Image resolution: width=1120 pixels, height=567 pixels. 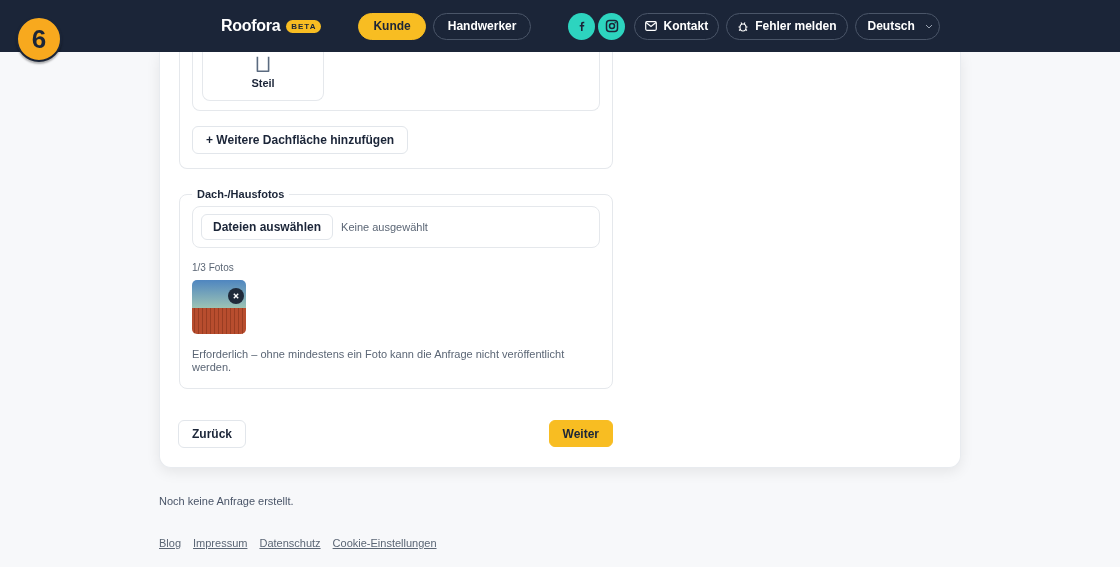 I want to click on beta-badge: BETA, so click(x=304, y=26).